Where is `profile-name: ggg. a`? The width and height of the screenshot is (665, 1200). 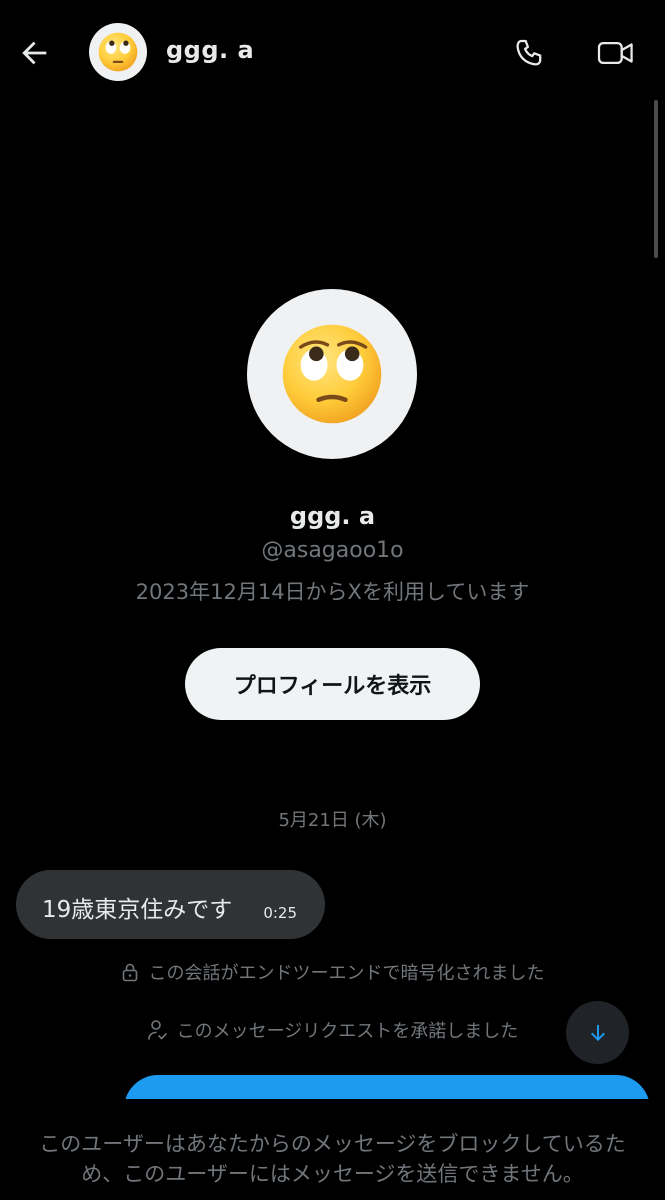 profile-name: ggg. a is located at coordinates (332, 516).